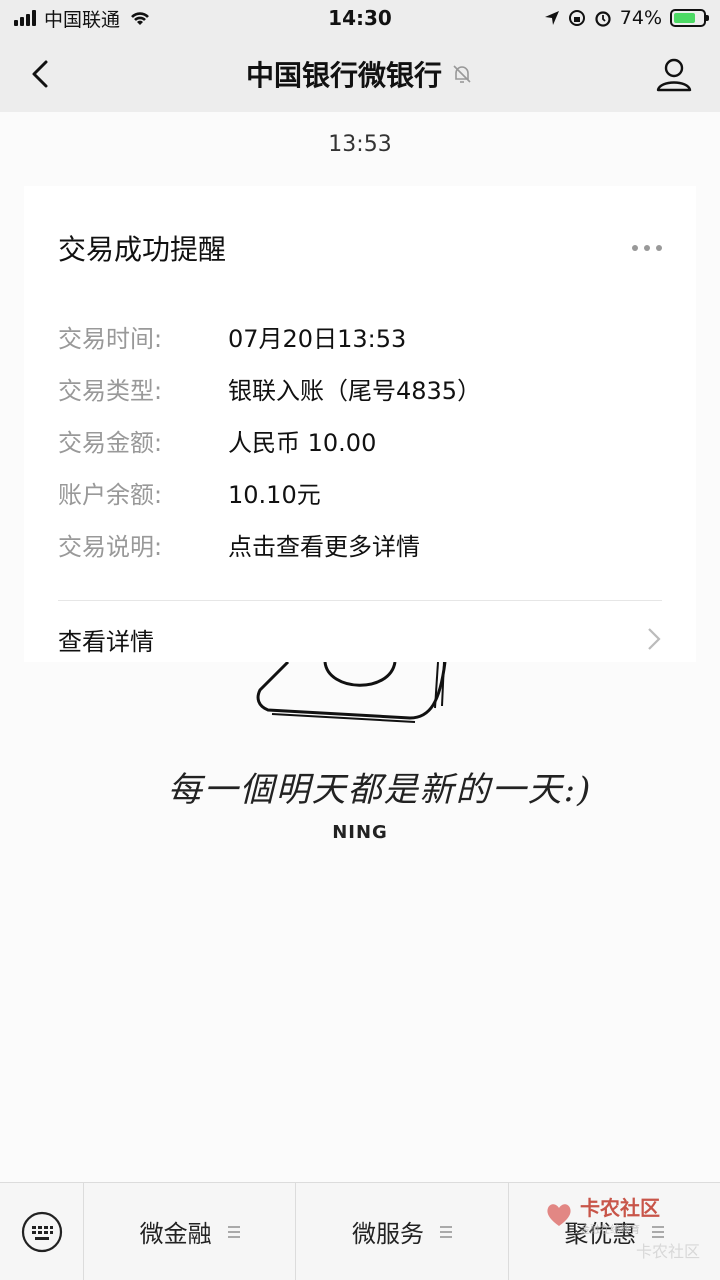  Describe the element at coordinates (360, 492) in the screenshot. I see `detail-row: 账户余额: 10.10元` at that location.